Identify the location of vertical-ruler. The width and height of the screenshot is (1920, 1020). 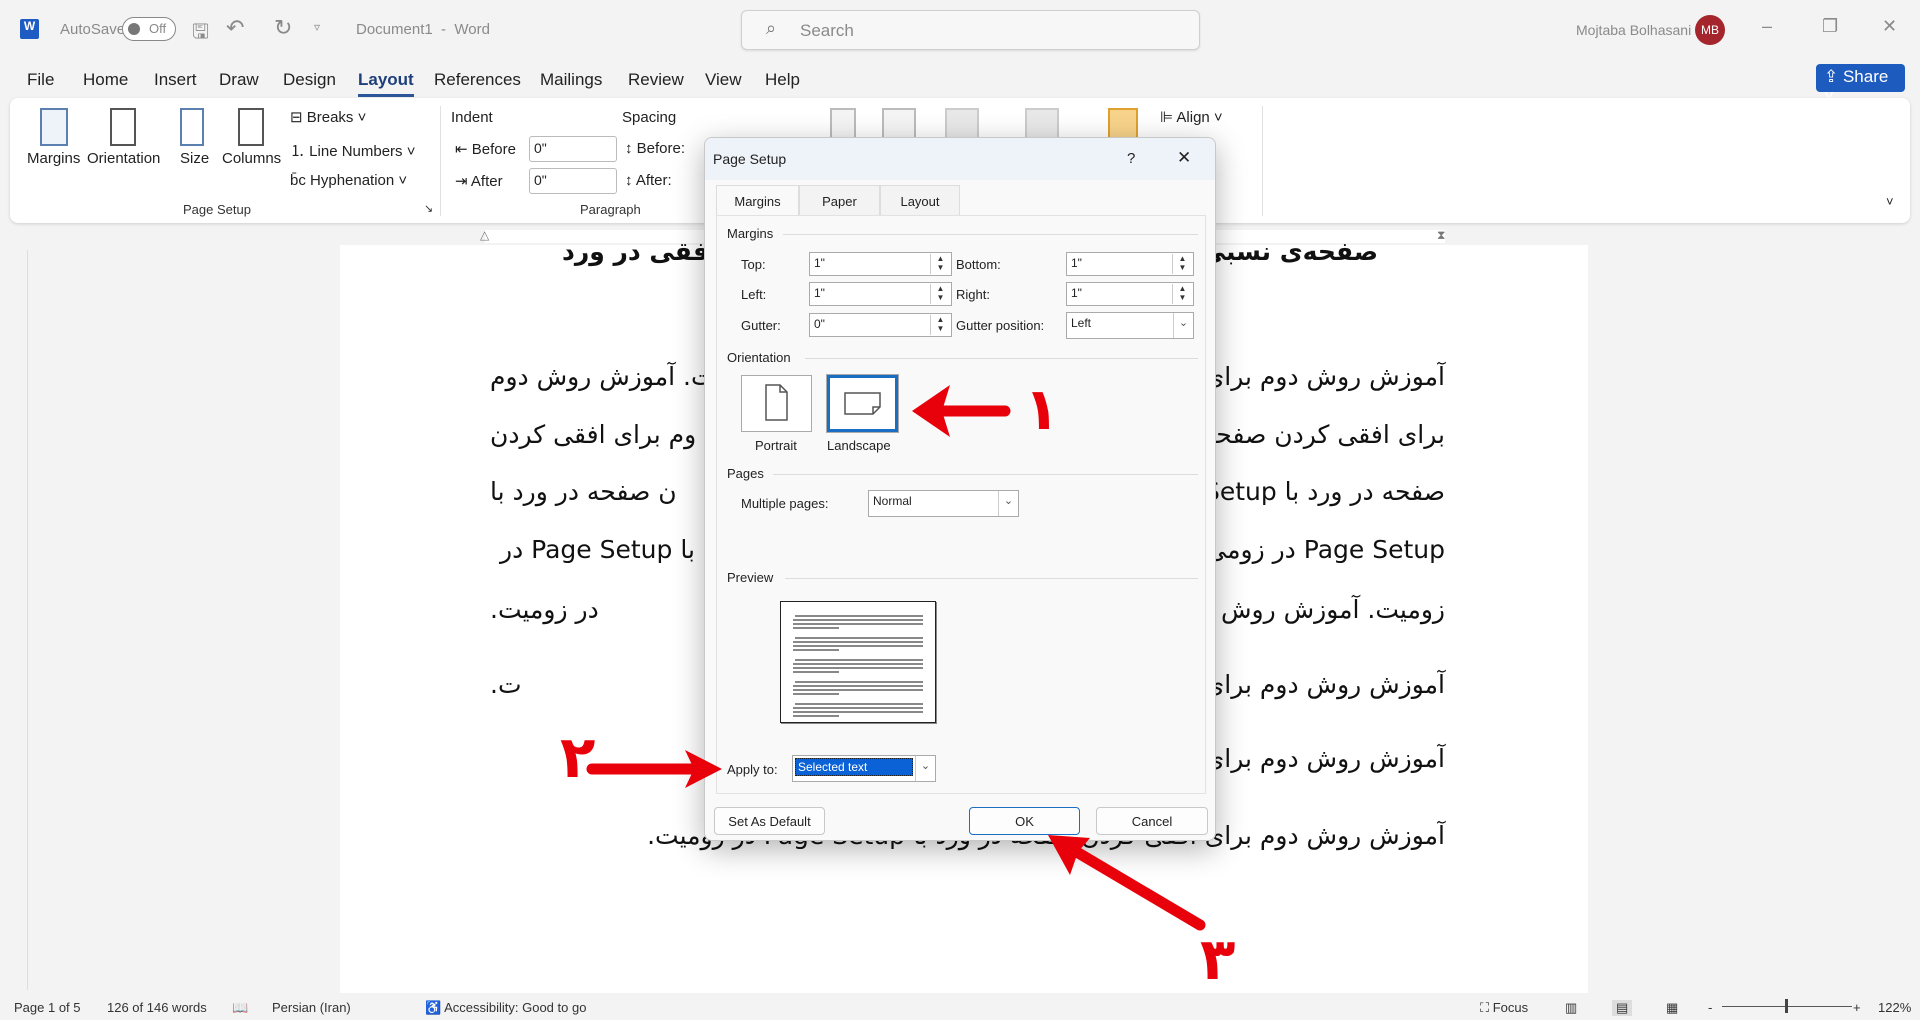
(14, 620).